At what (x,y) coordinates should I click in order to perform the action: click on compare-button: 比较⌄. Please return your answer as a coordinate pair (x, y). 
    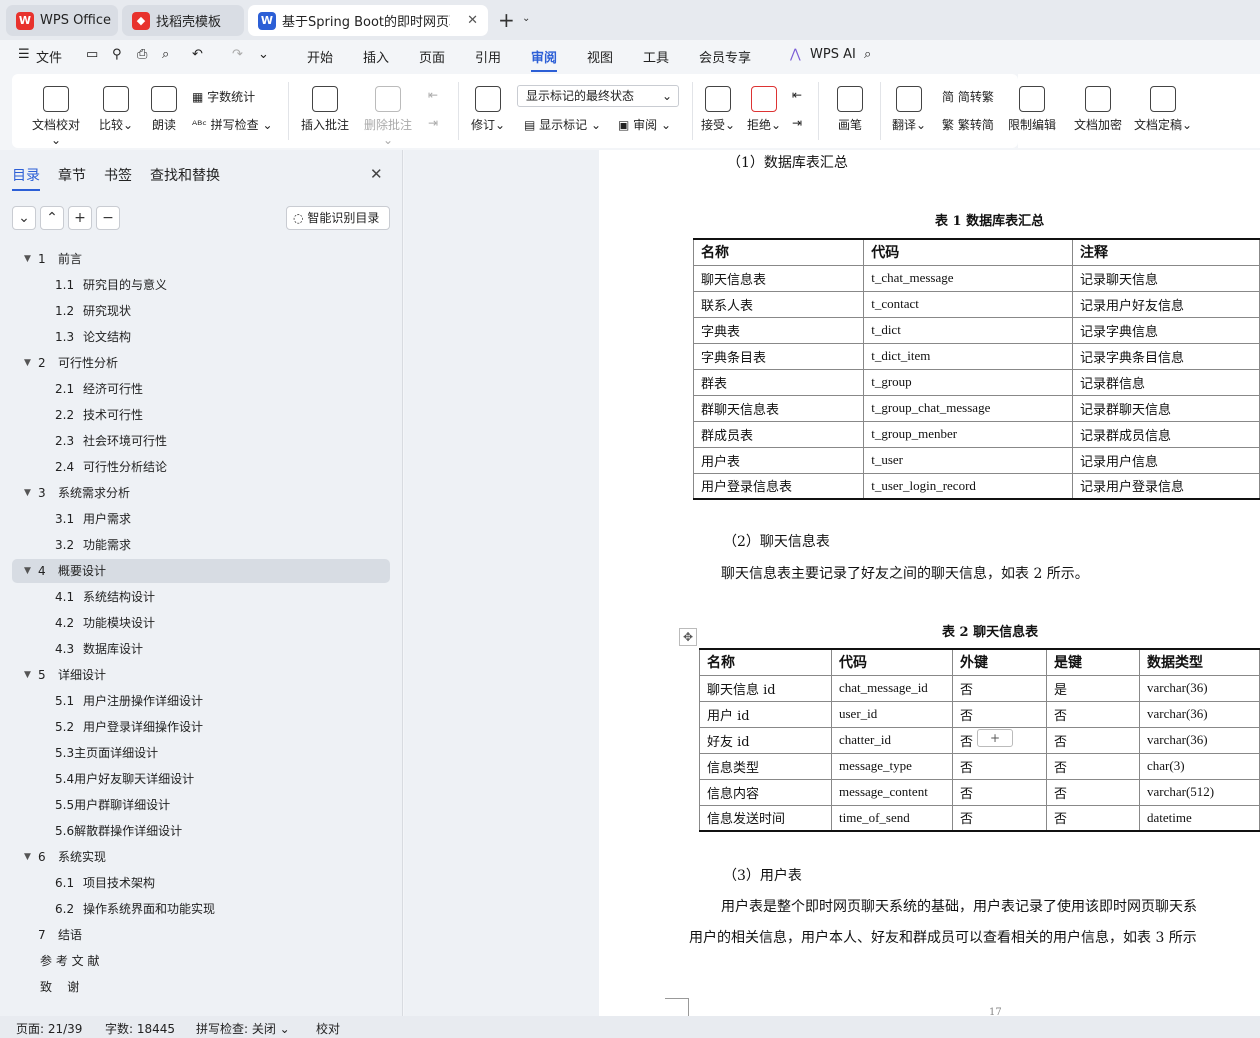
    Looking at the image, I should click on (116, 109).